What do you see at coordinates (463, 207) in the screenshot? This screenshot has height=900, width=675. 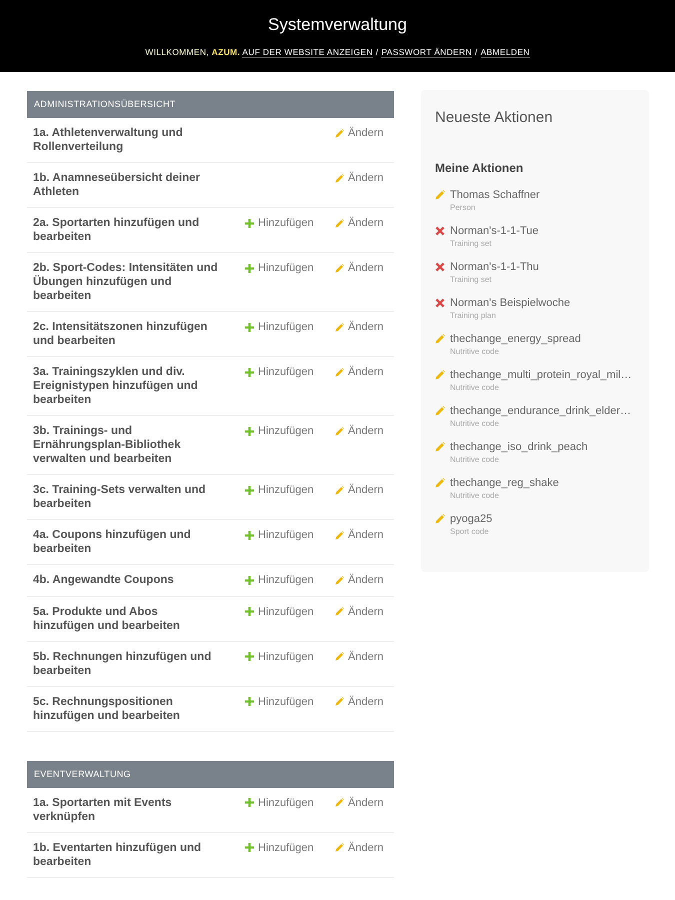 I see `action-object-type: Person` at bounding box center [463, 207].